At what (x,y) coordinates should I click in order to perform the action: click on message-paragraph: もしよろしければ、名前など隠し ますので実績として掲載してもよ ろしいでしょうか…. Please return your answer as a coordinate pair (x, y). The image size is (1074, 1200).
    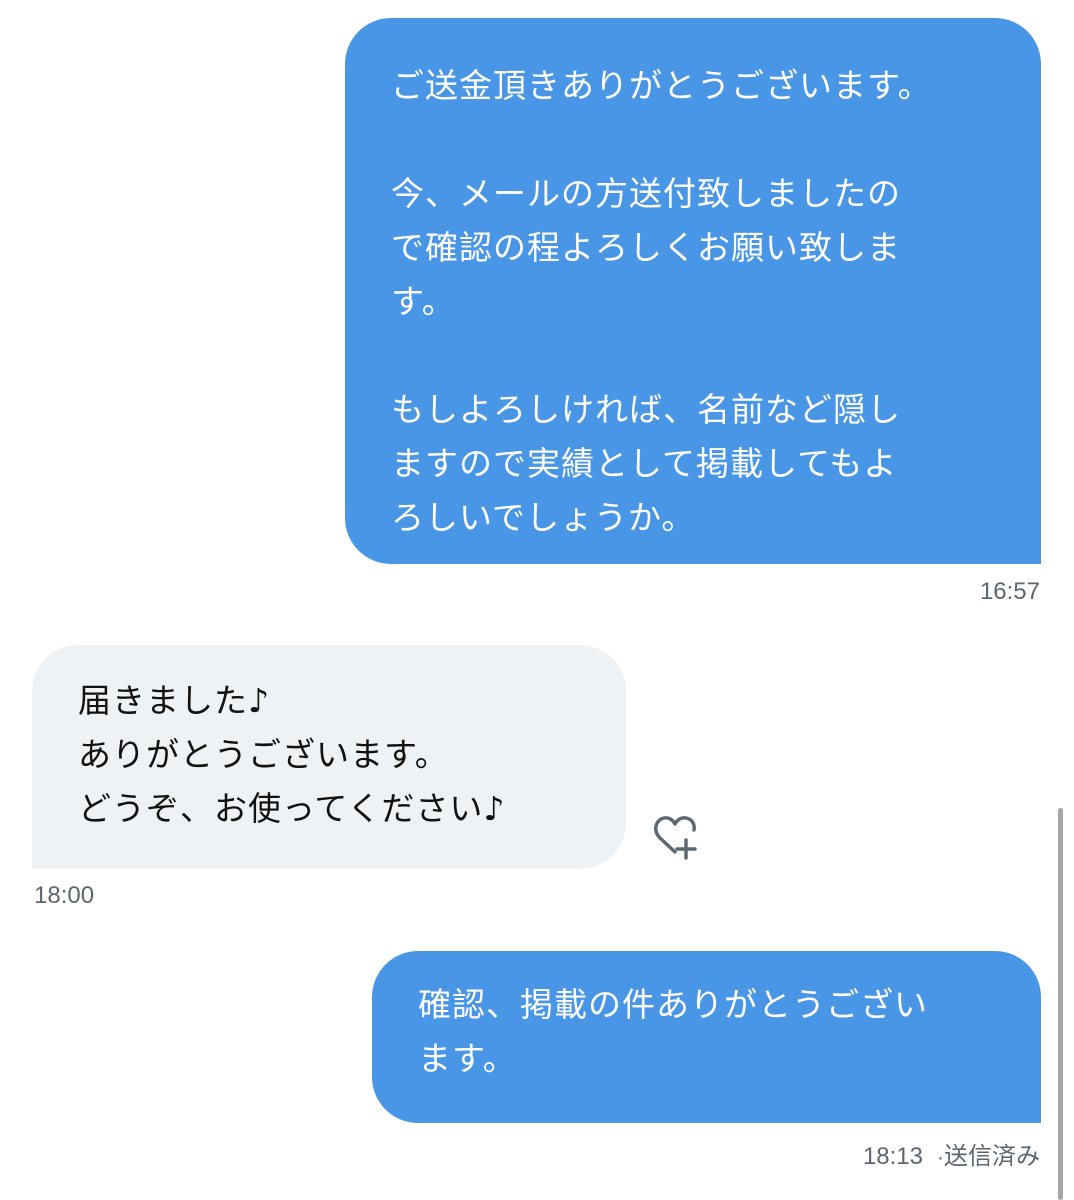
    Looking at the image, I should click on (646, 463).